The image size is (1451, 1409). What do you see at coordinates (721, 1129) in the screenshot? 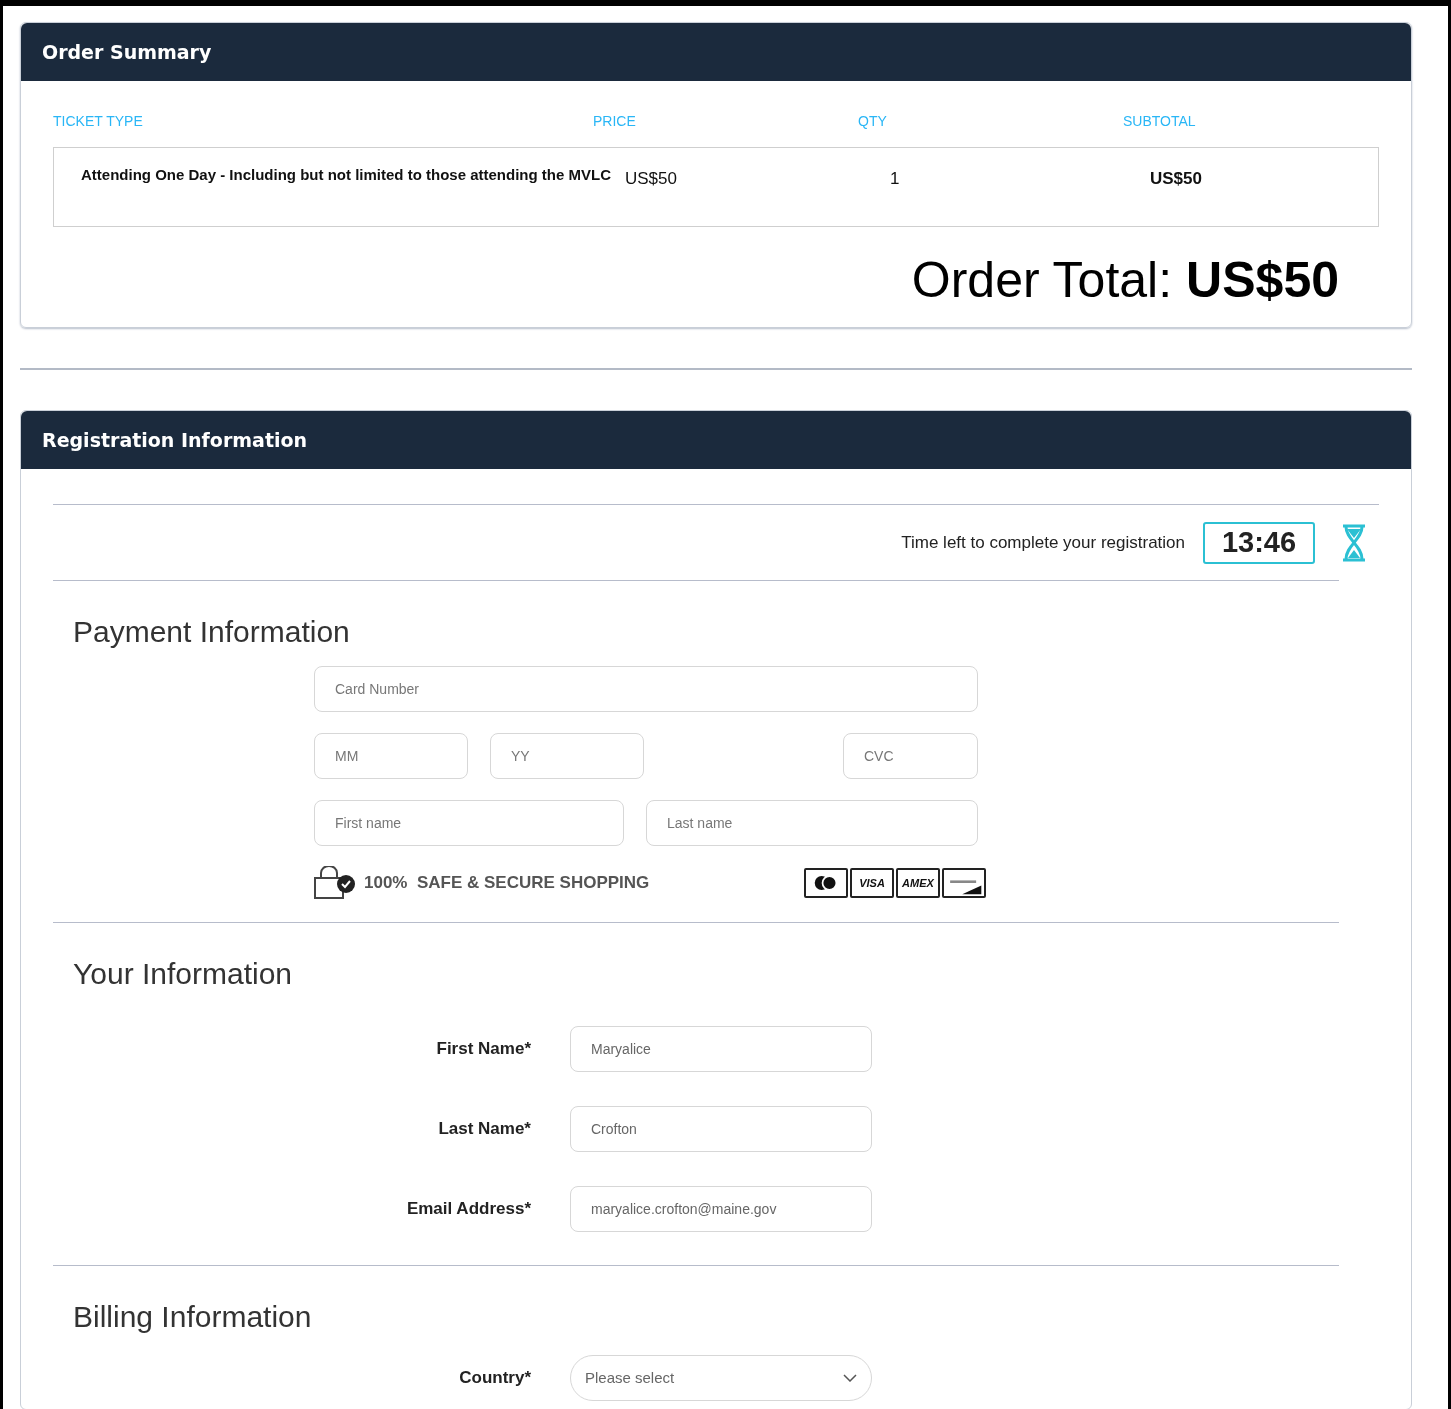
I see `input-field: Crofton` at bounding box center [721, 1129].